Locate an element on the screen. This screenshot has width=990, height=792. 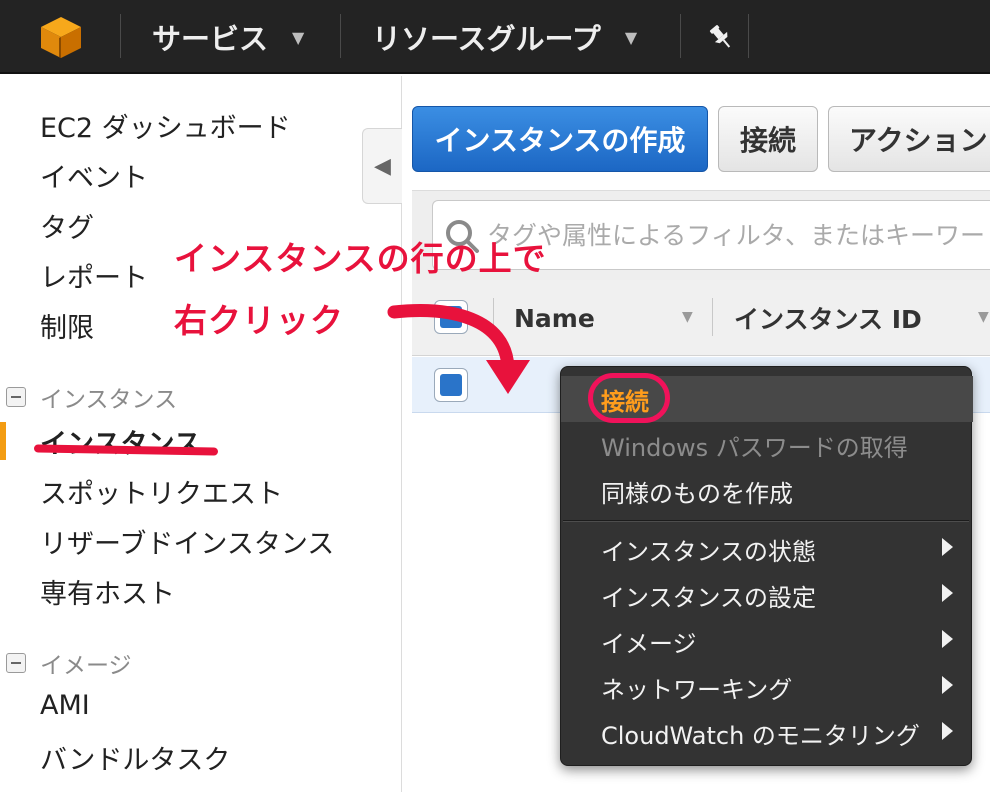
menu-item-label: イメージ is located at coordinates (649, 643).